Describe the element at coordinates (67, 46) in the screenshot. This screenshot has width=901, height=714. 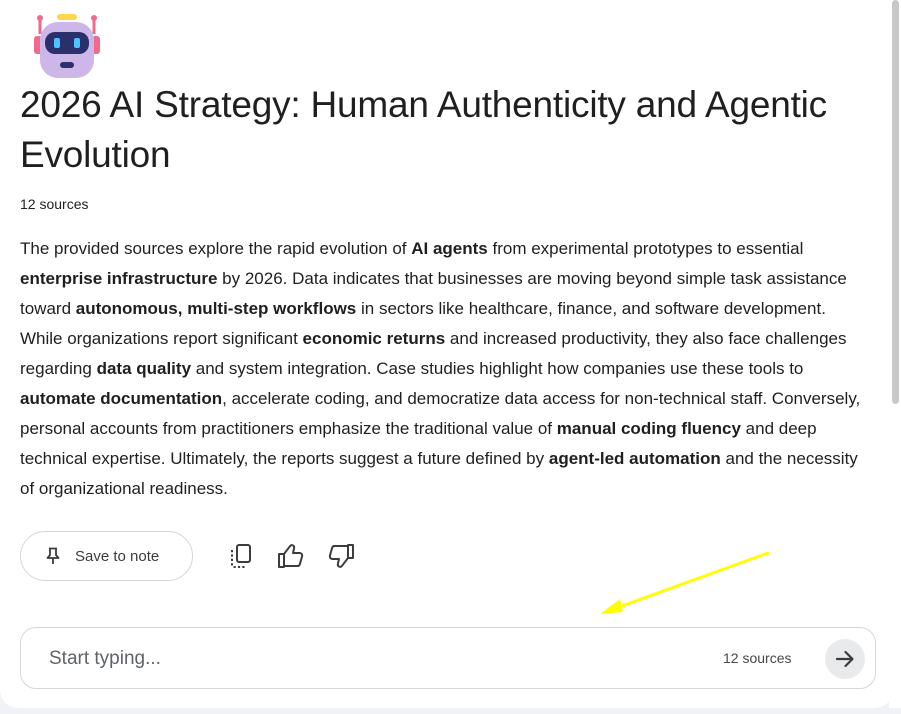
I see `robot-icon` at that location.